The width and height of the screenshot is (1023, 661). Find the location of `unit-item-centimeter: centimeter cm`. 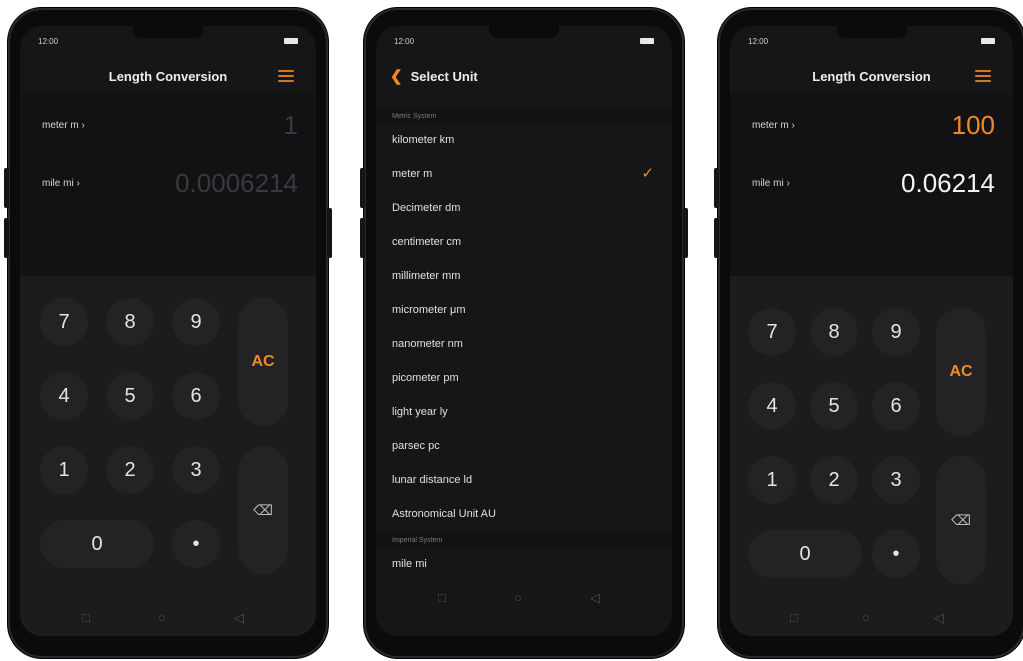

unit-item-centimeter: centimeter cm is located at coordinates (524, 243).